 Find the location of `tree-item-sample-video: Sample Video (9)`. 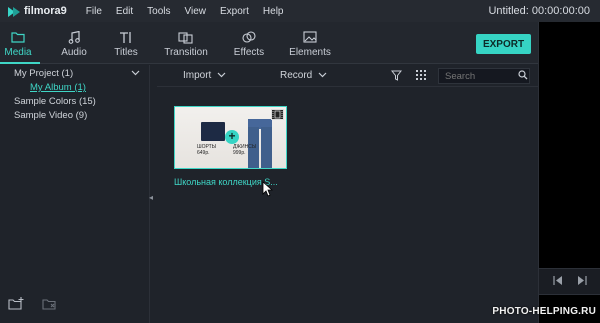

tree-item-sample-video: Sample Video (9) is located at coordinates (50, 115).